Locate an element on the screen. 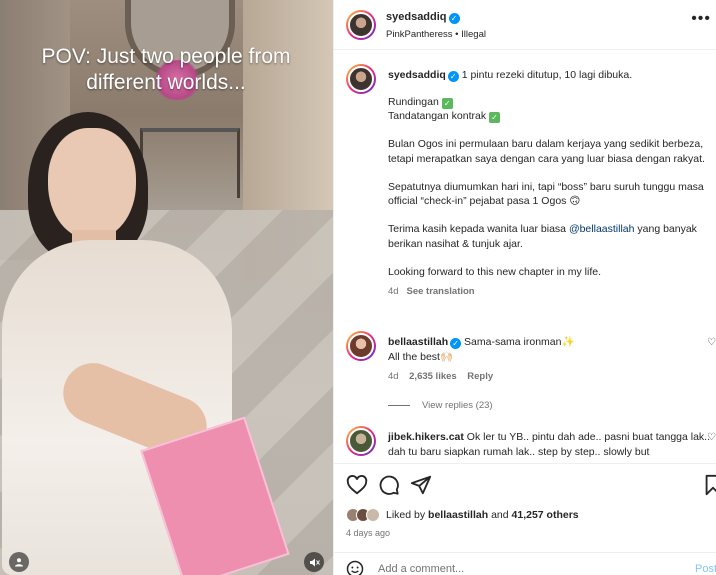  person-face is located at coordinates (92, 184).